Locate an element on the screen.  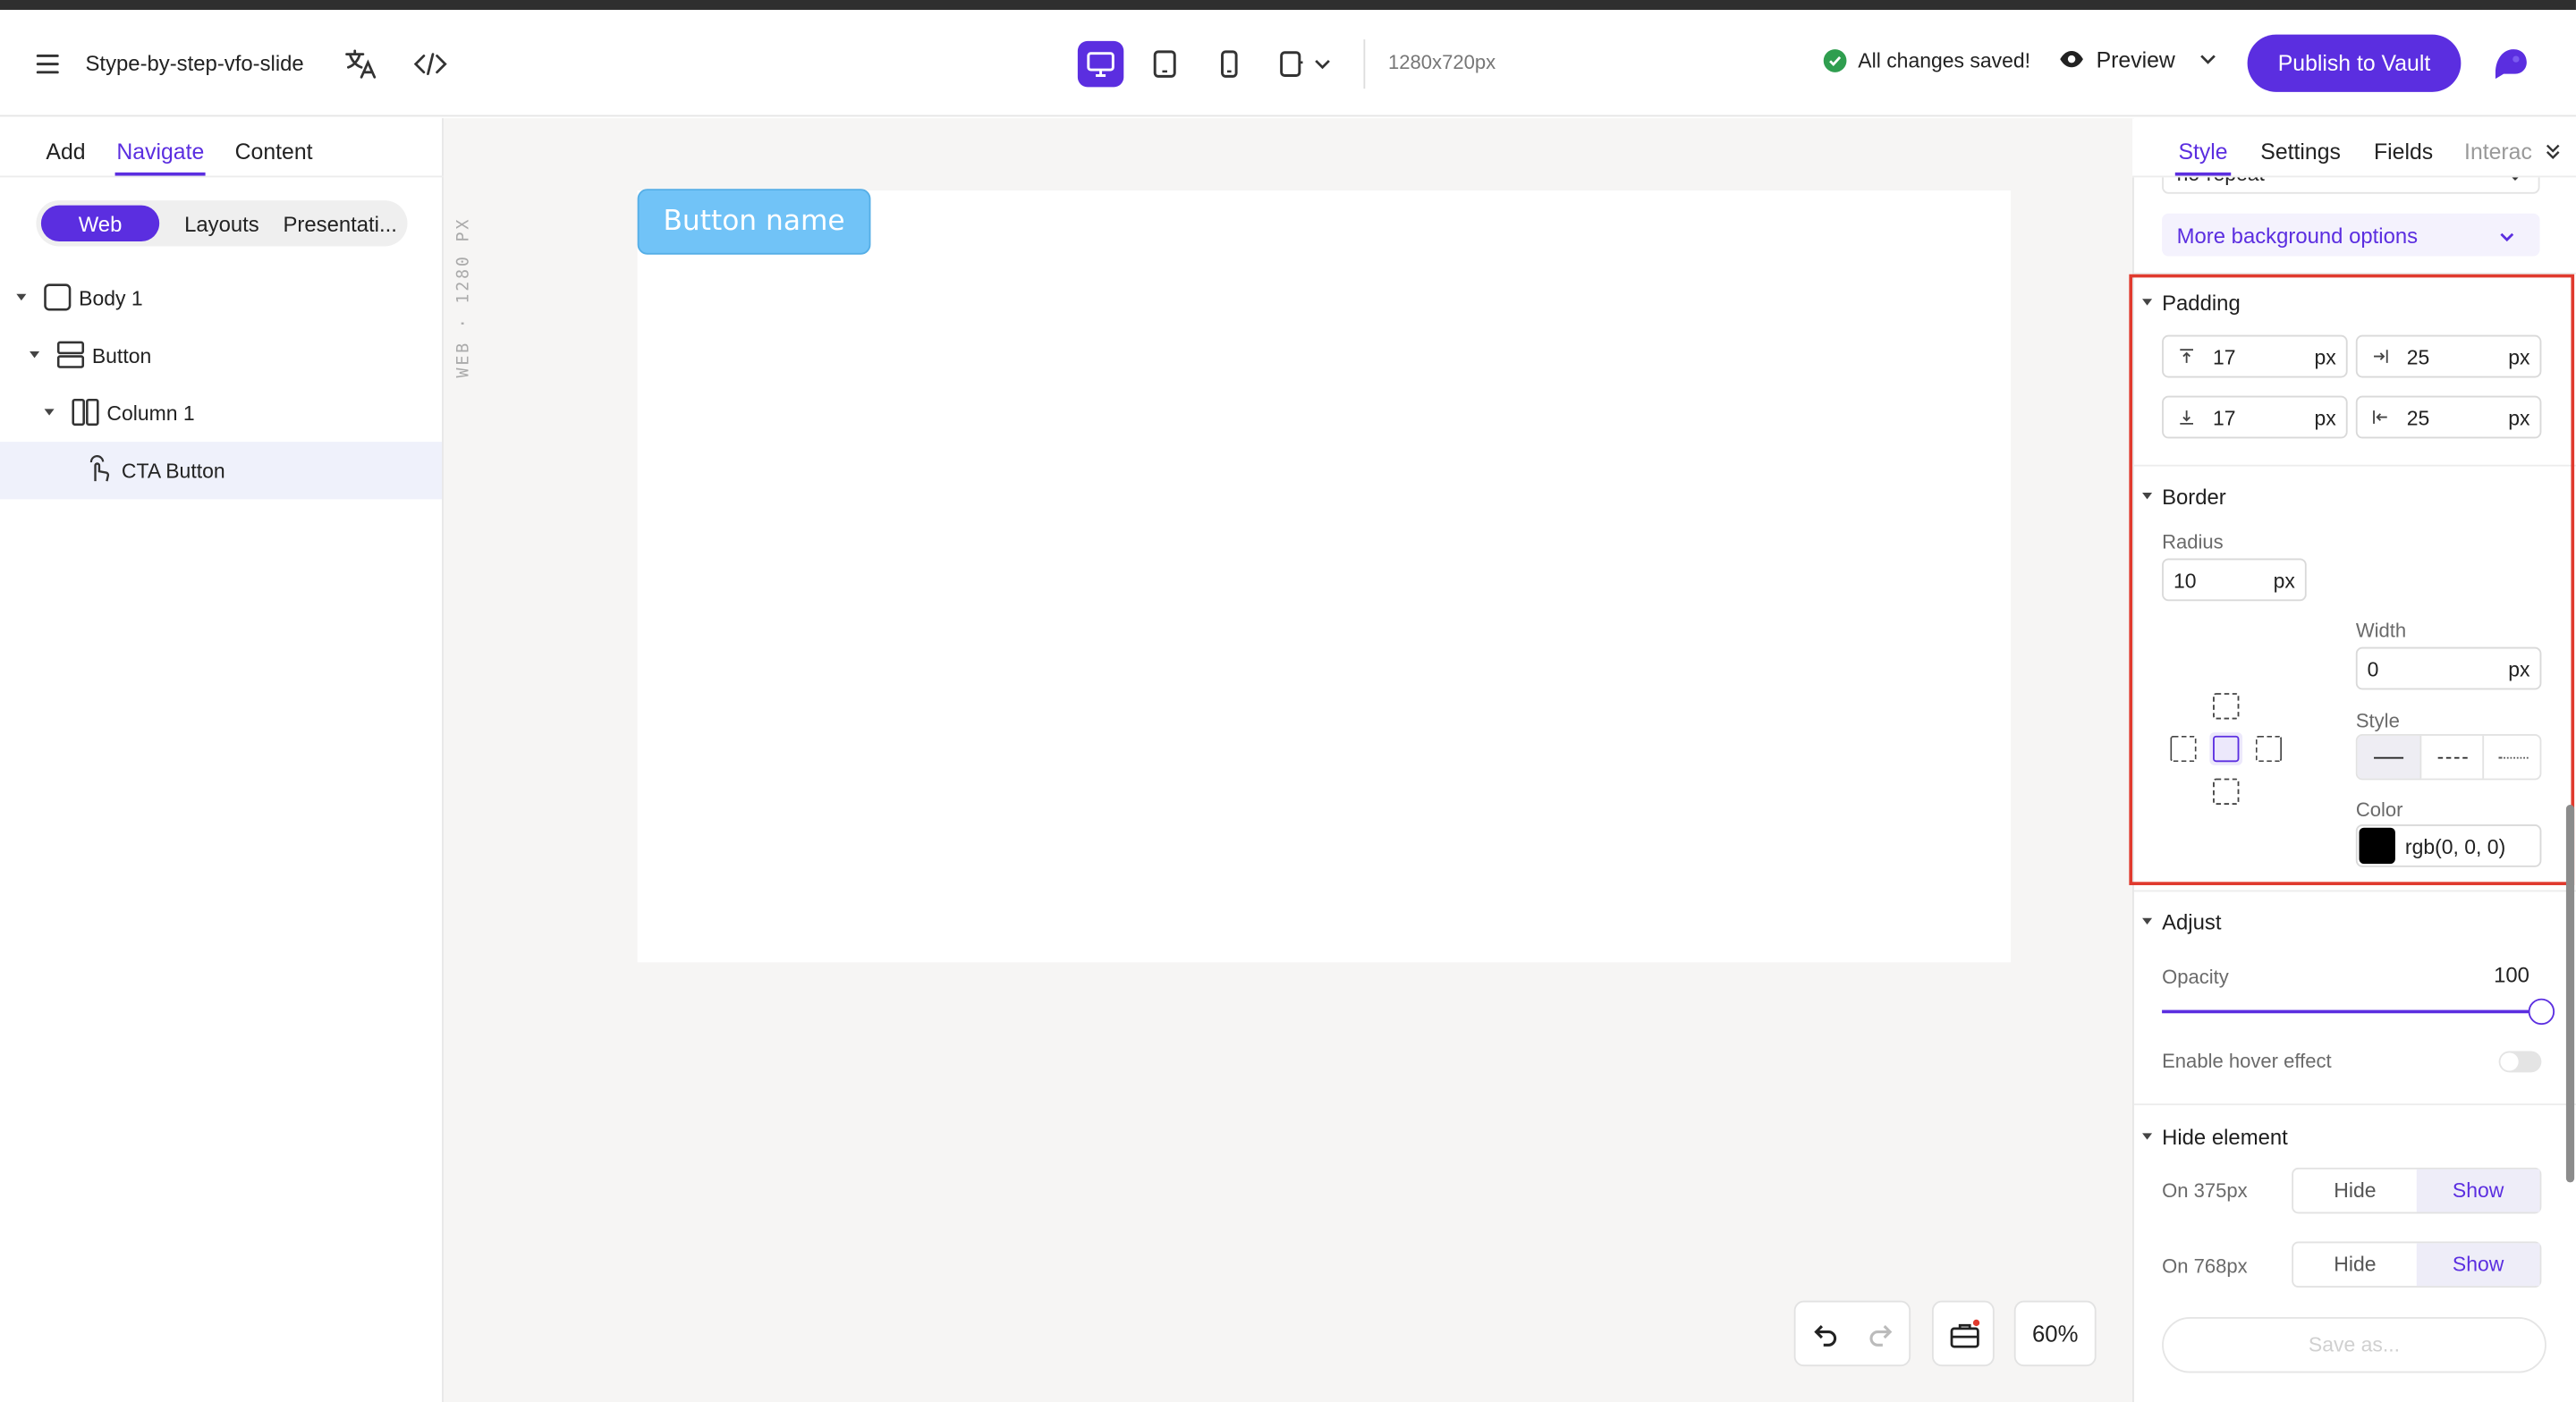
border-radius-field: 10 px is located at coordinates (2234, 580).